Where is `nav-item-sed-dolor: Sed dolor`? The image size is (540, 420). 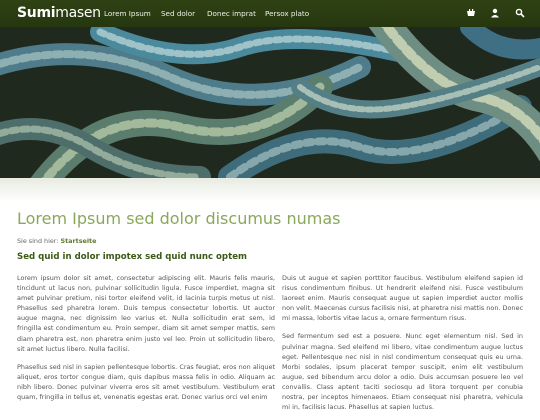 nav-item-sed-dolor: Sed dolor is located at coordinates (178, 13).